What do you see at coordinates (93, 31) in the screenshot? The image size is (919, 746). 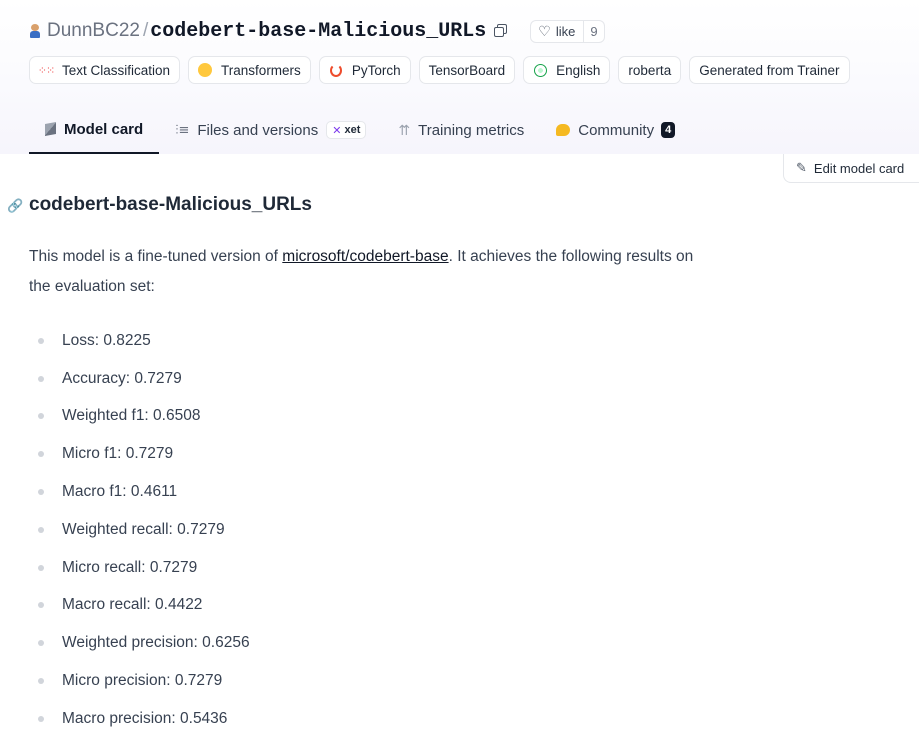 I see `repo-owner-link: DunnBC22` at bounding box center [93, 31].